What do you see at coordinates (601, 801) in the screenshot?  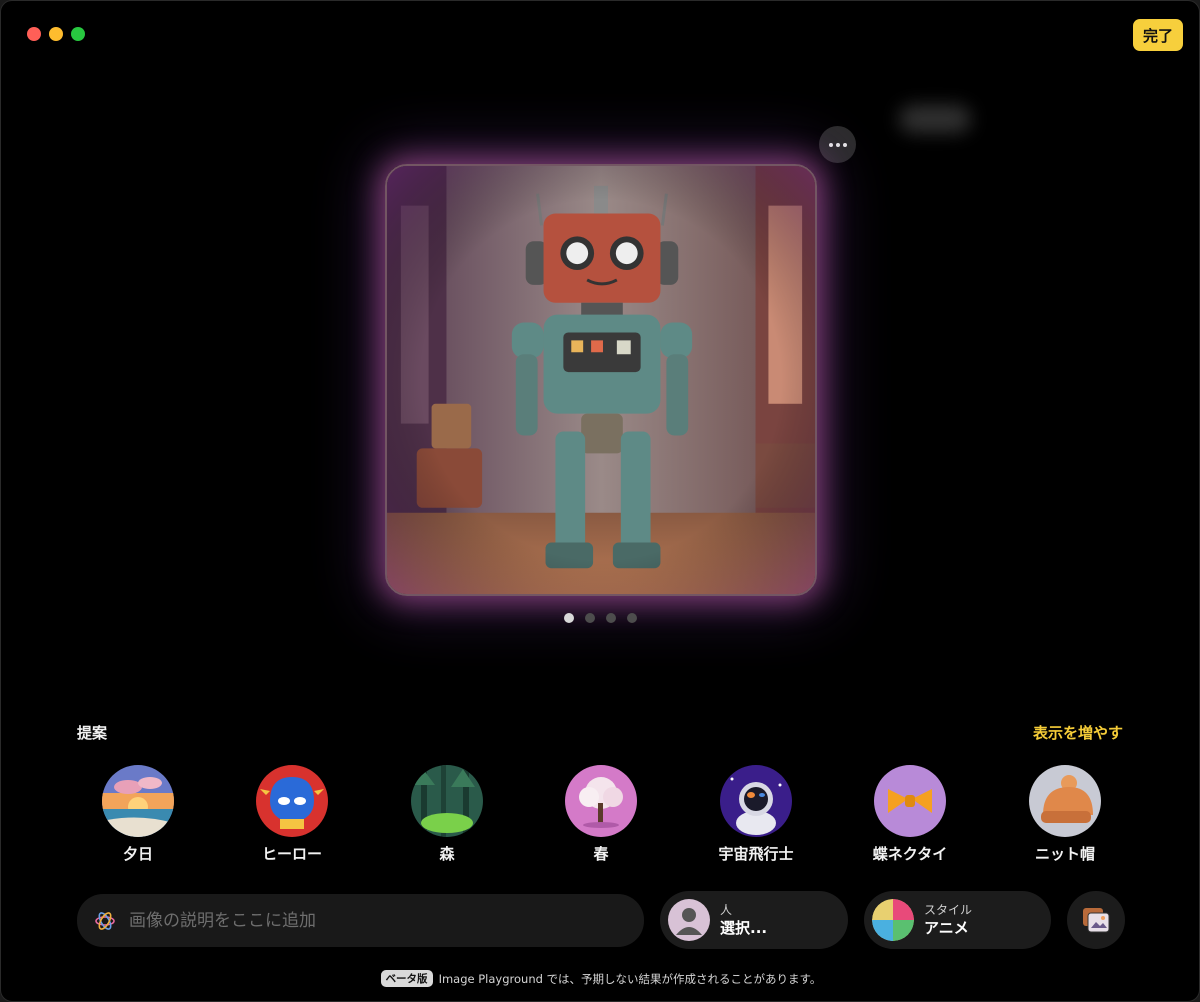 I see `spring-tree-thumbnail` at bounding box center [601, 801].